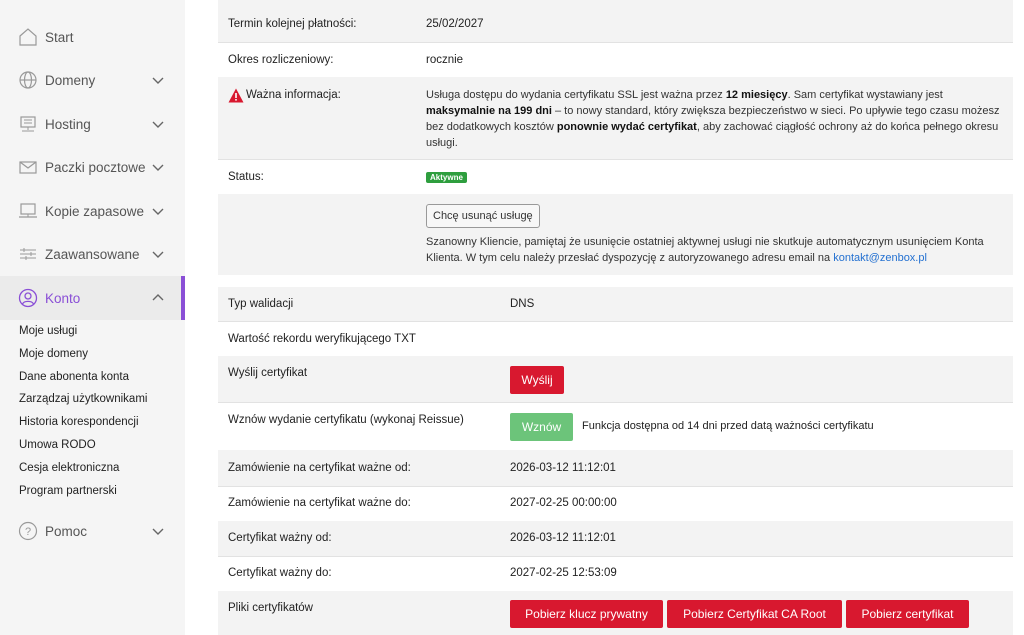 This screenshot has height=635, width=1024. I want to click on row-cert-valid-to: Certyfikat ważny do: 2027-02-25 12:53:09, so click(615, 574).